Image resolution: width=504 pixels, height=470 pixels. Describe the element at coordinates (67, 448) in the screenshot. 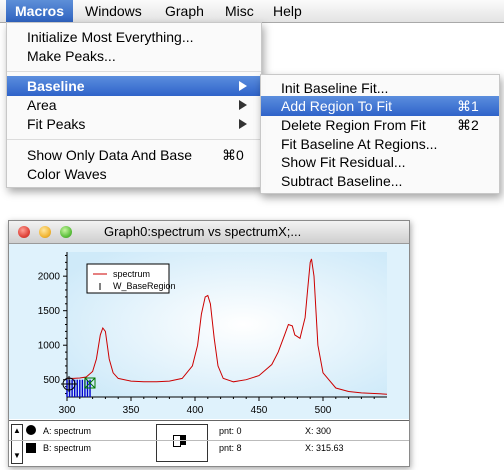

I see `cursor-b-trace: B: spectrum` at that location.